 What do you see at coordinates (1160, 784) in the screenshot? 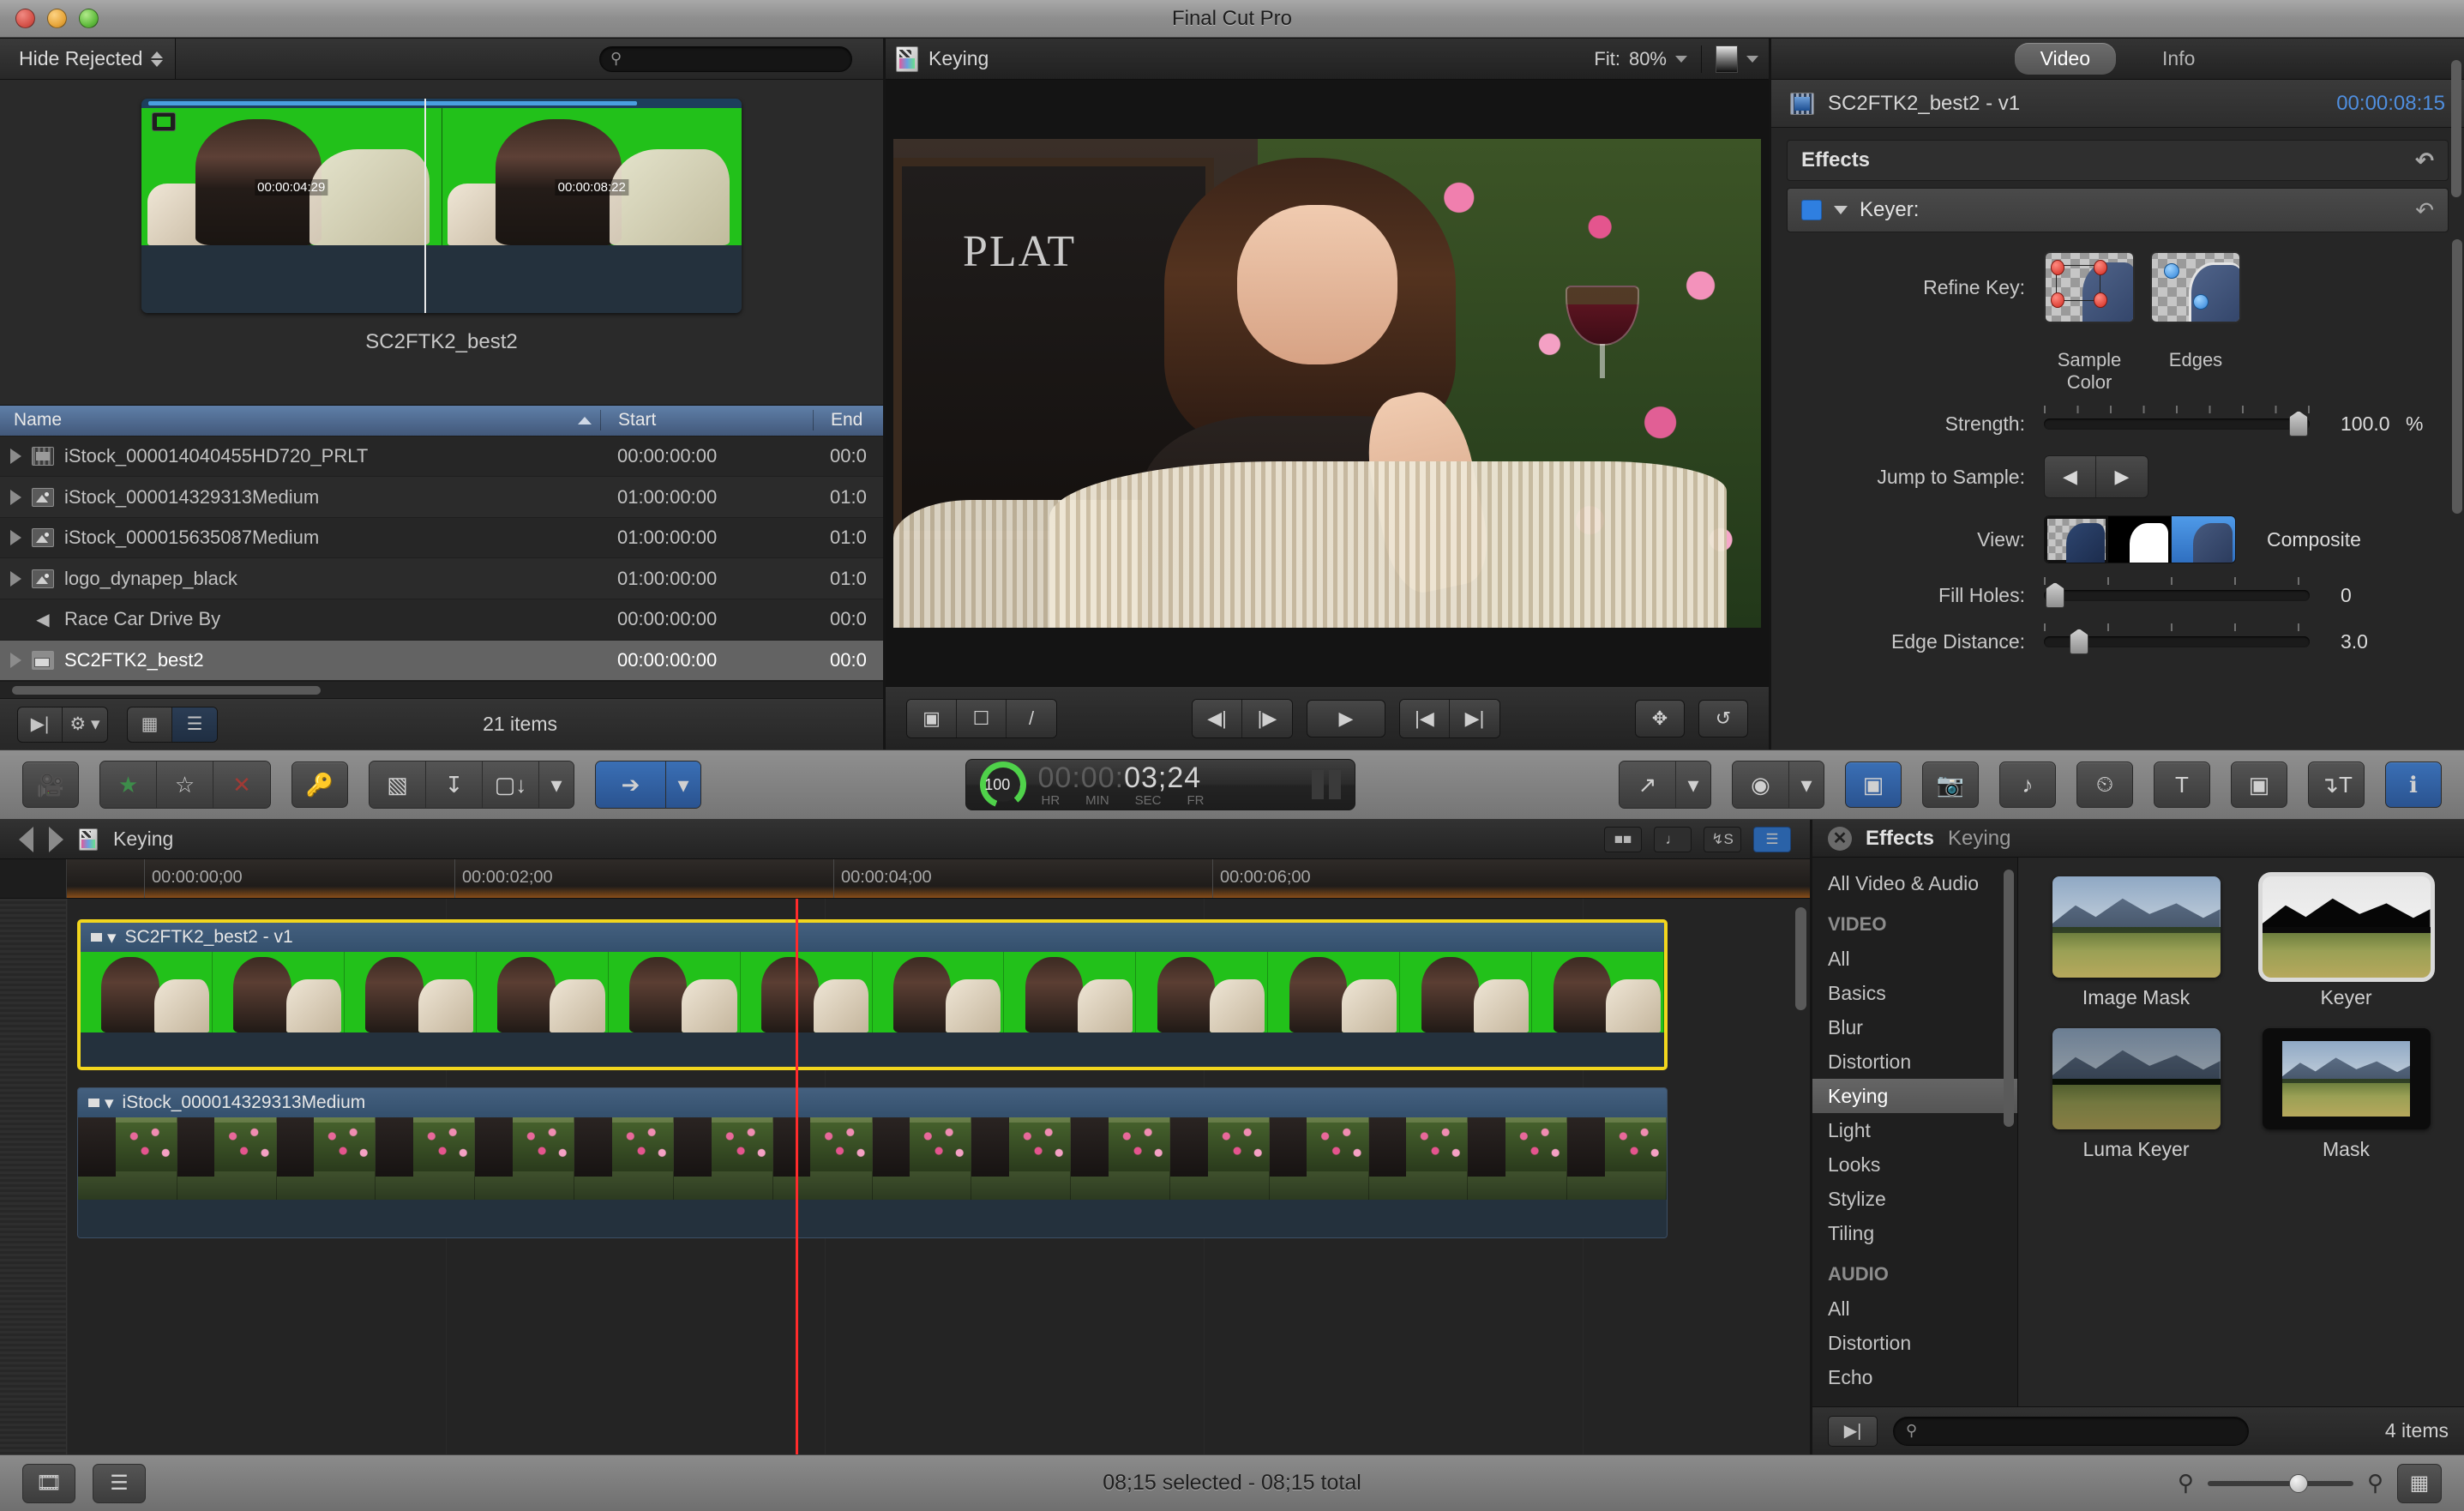
I see `timecode-display: 100 % 00:00:03;24 HR MIN SEC FR` at bounding box center [1160, 784].